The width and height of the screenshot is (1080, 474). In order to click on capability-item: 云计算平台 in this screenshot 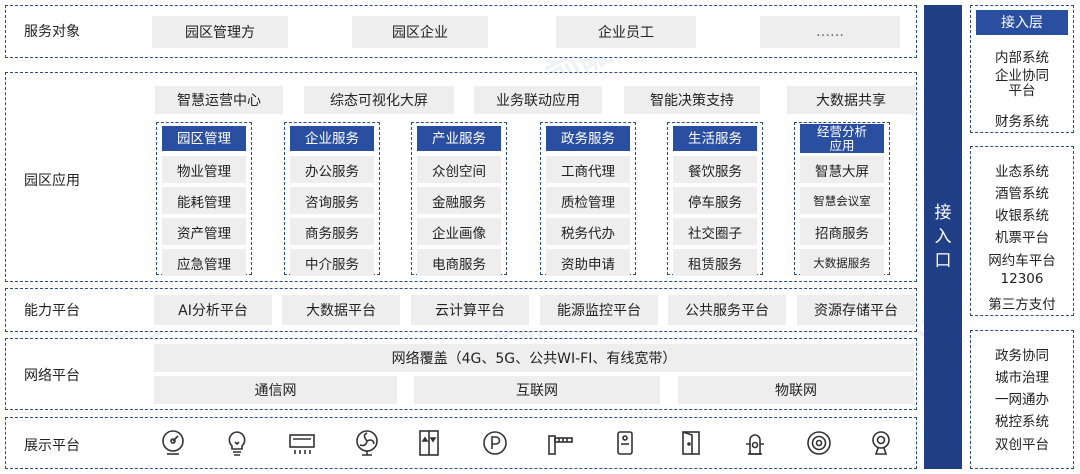, I will do `click(470, 310)`.